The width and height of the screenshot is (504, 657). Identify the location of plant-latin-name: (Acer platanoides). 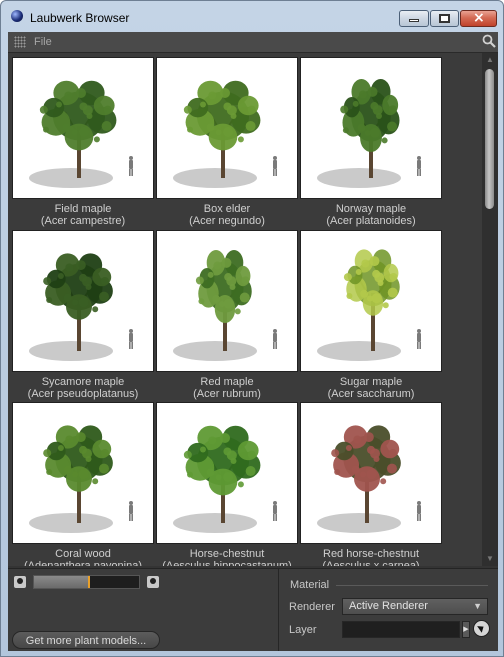
(371, 221).